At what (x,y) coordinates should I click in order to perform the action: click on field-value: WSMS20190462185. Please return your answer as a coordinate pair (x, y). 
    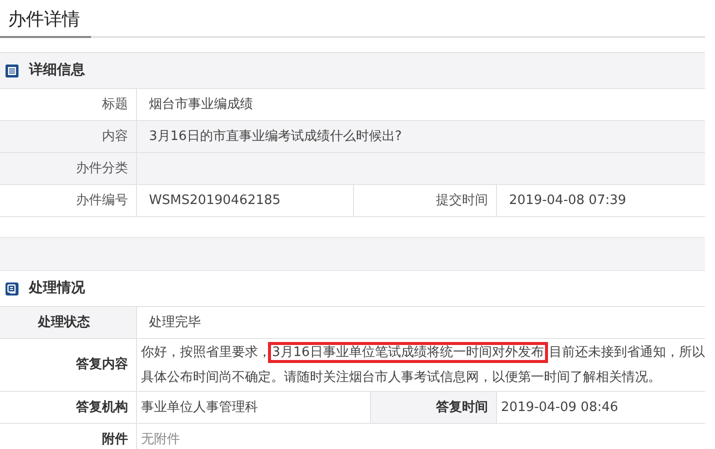
    Looking at the image, I should click on (215, 201).